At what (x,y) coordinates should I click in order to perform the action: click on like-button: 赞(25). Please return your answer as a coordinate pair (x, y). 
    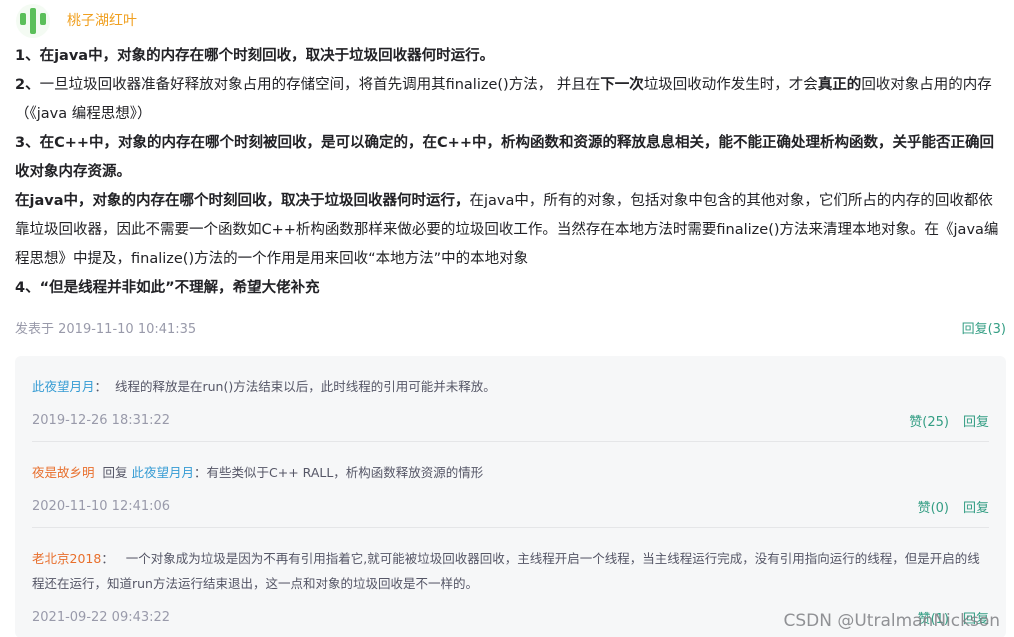
    Looking at the image, I should click on (929, 422).